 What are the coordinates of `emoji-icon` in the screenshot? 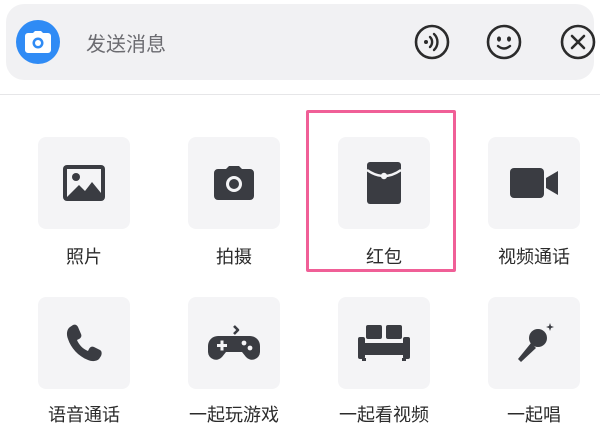 It's located at (504, 42).